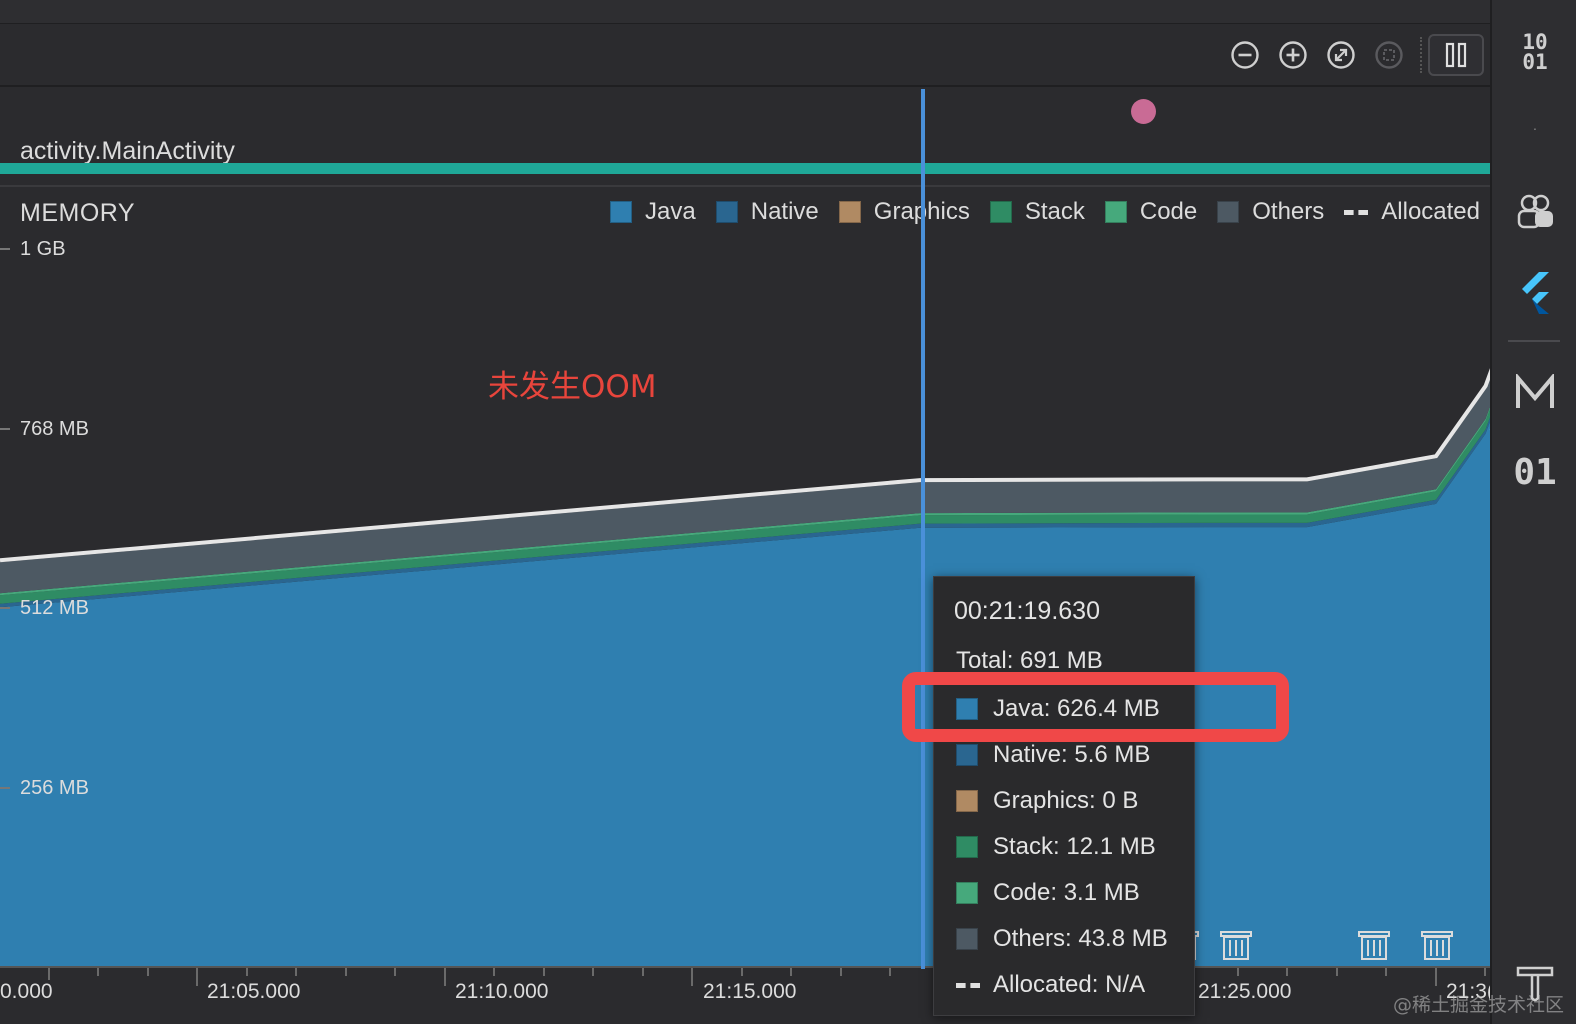  Describe the element at coordinates (923, 529) in the screenshot. I see `timeline-cursor` at that location.